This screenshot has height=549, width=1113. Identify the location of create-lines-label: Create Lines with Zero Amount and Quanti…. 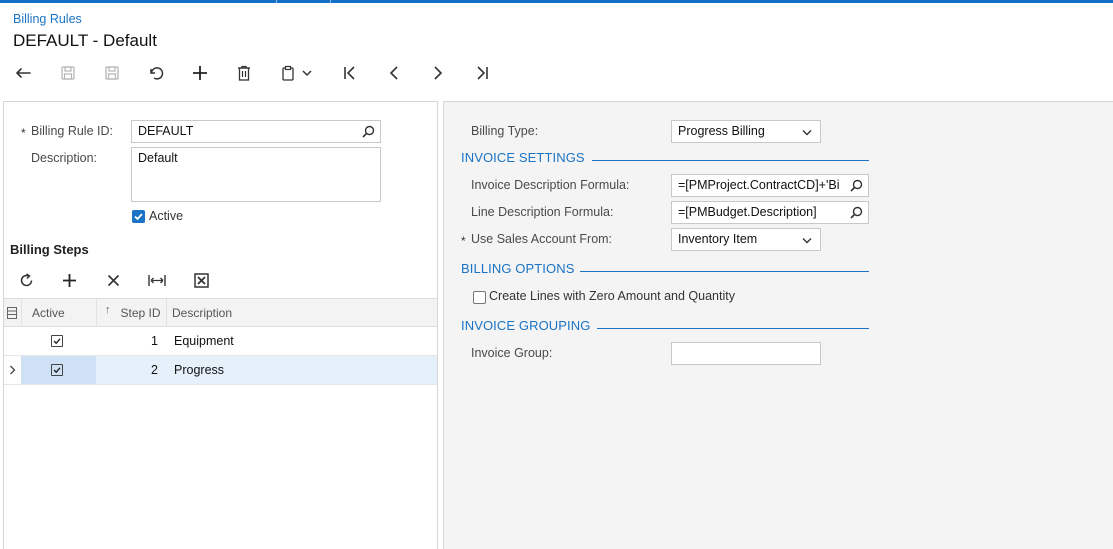
(612, 296).